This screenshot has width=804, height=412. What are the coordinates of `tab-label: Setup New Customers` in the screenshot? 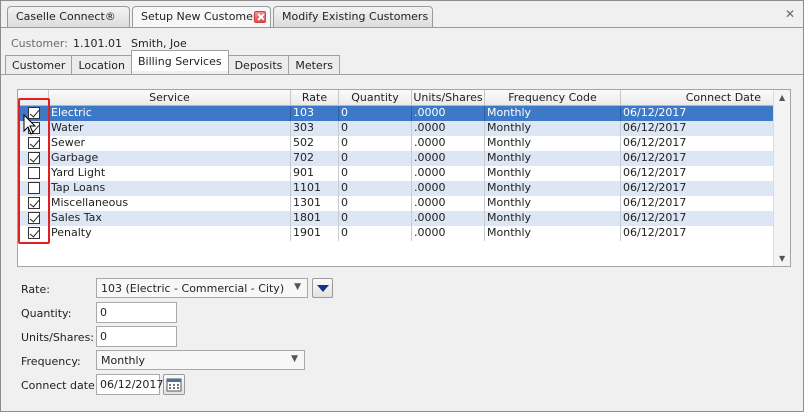 It's located at (202, 16).